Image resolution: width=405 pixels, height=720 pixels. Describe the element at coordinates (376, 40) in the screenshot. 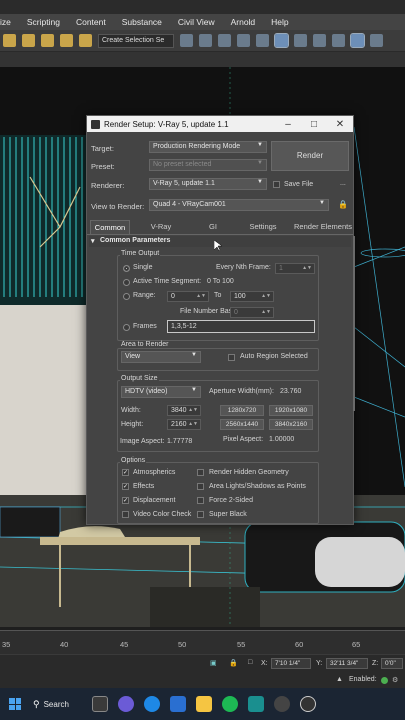

I see `render-icon` at that location.